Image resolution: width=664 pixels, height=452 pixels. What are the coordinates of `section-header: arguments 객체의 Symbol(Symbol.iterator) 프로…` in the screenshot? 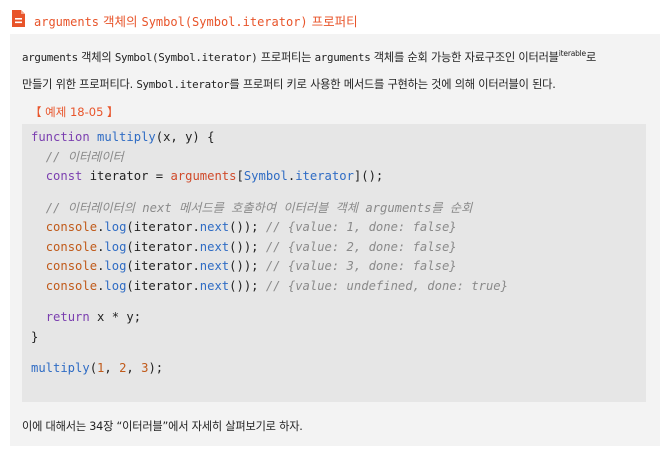 It's located at (335, 20).